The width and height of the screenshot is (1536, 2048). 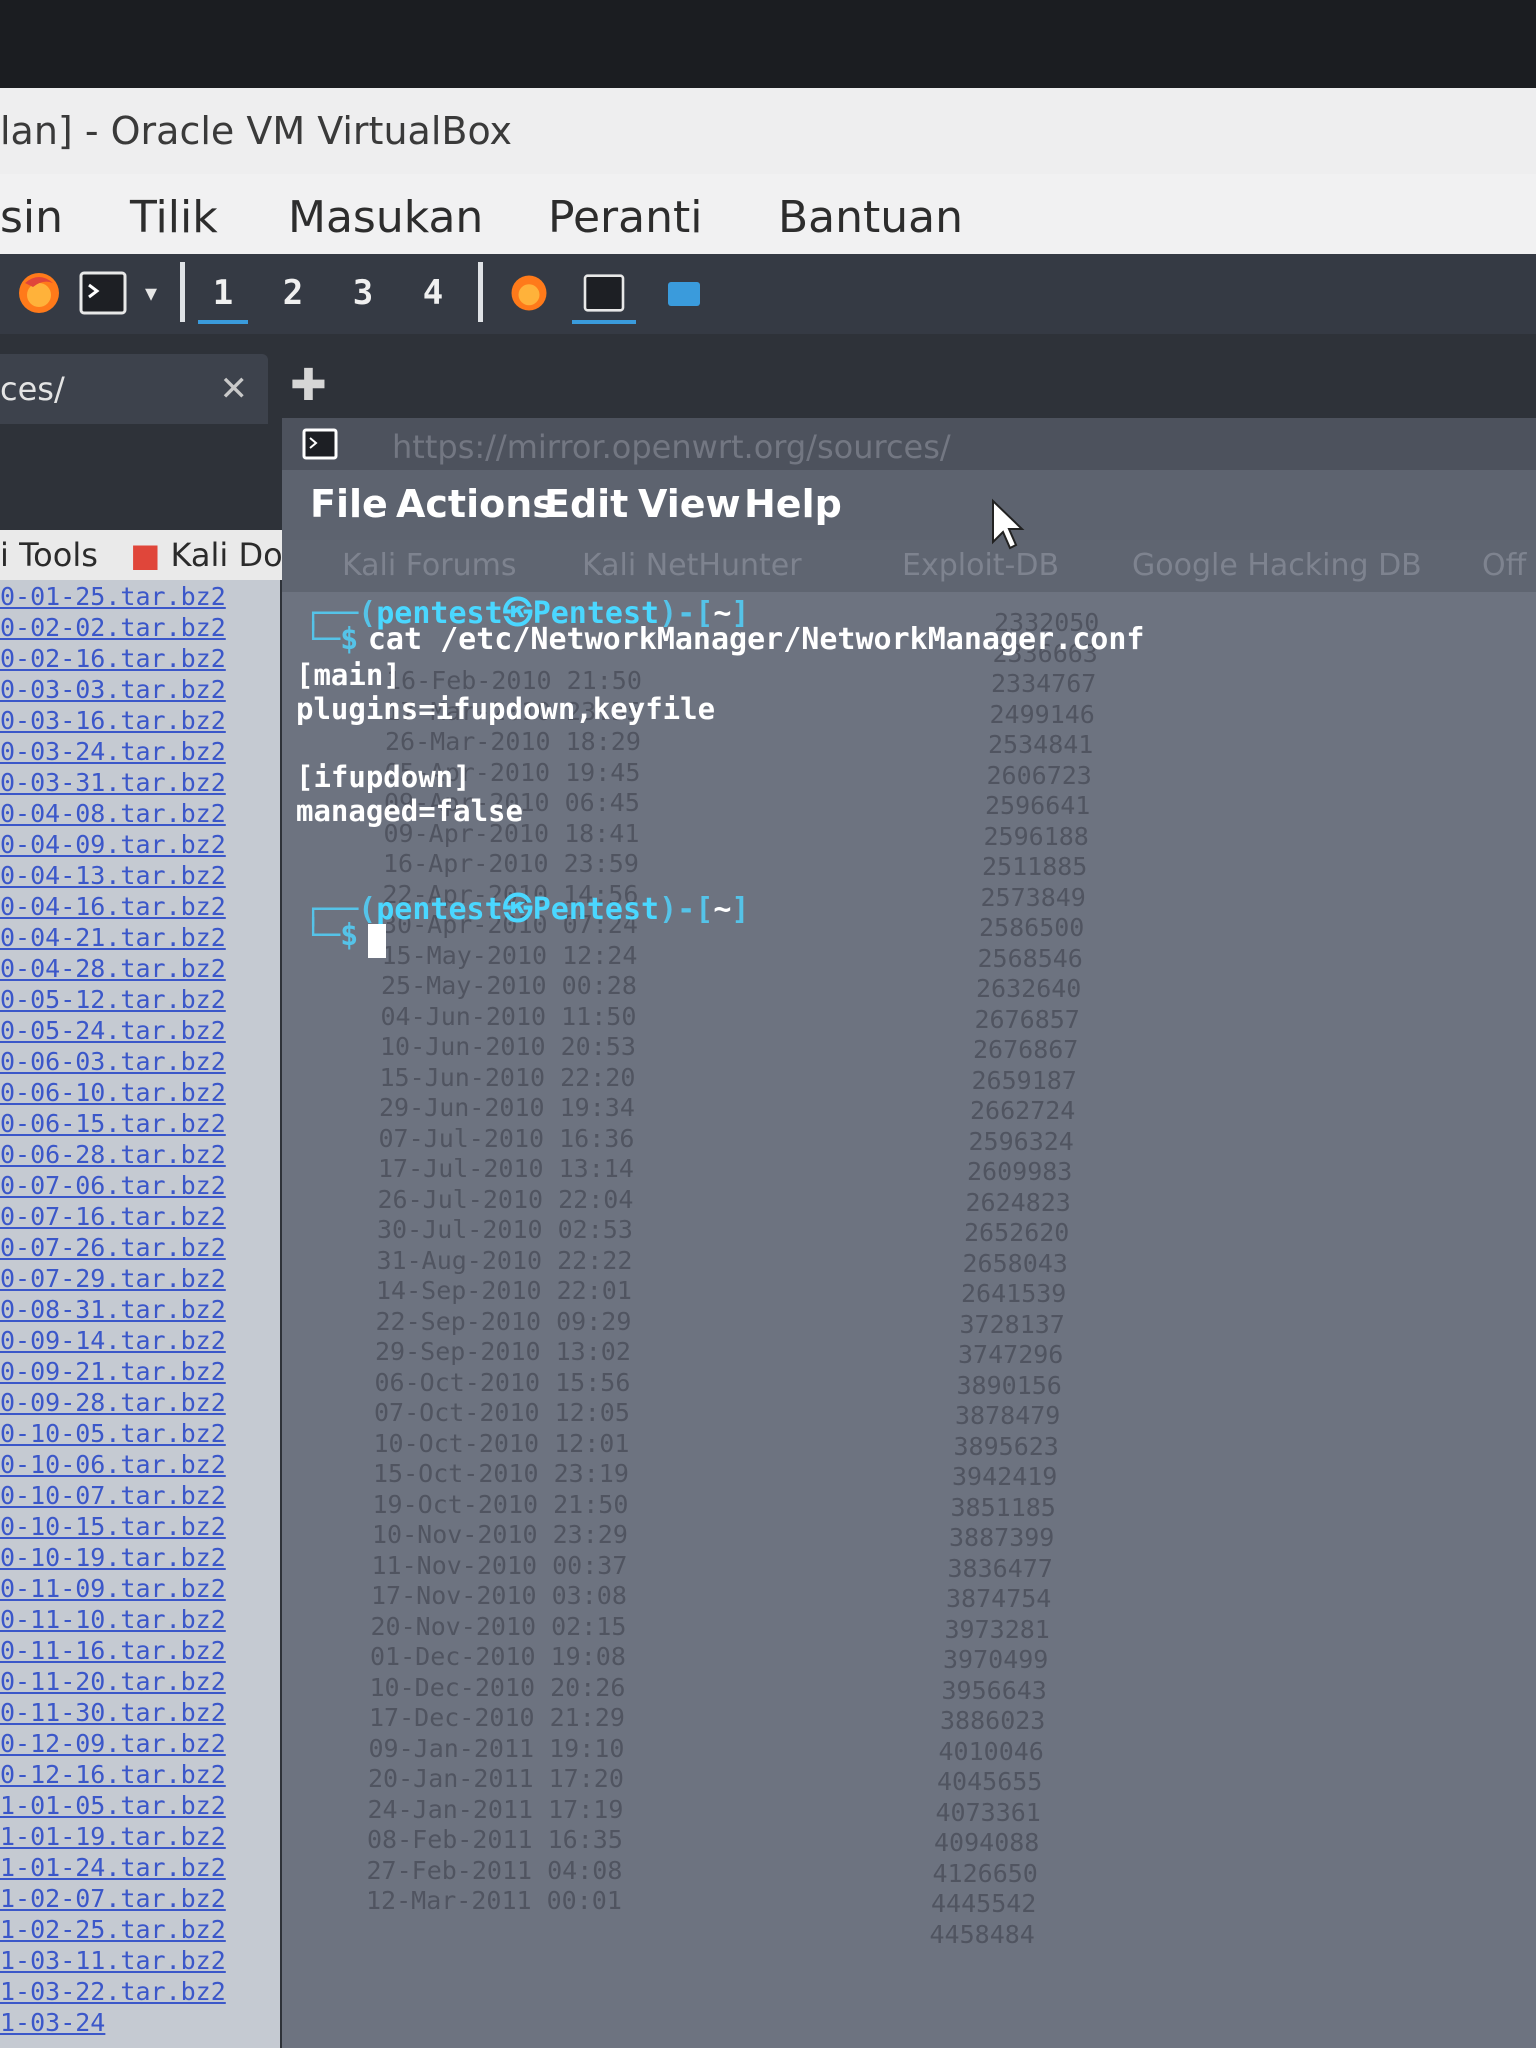 What do you see at coordinates (113, 720) in the screenshot?
I see `file-link: 0-03-16.tar.bz2` at bounding box center [113, 720].